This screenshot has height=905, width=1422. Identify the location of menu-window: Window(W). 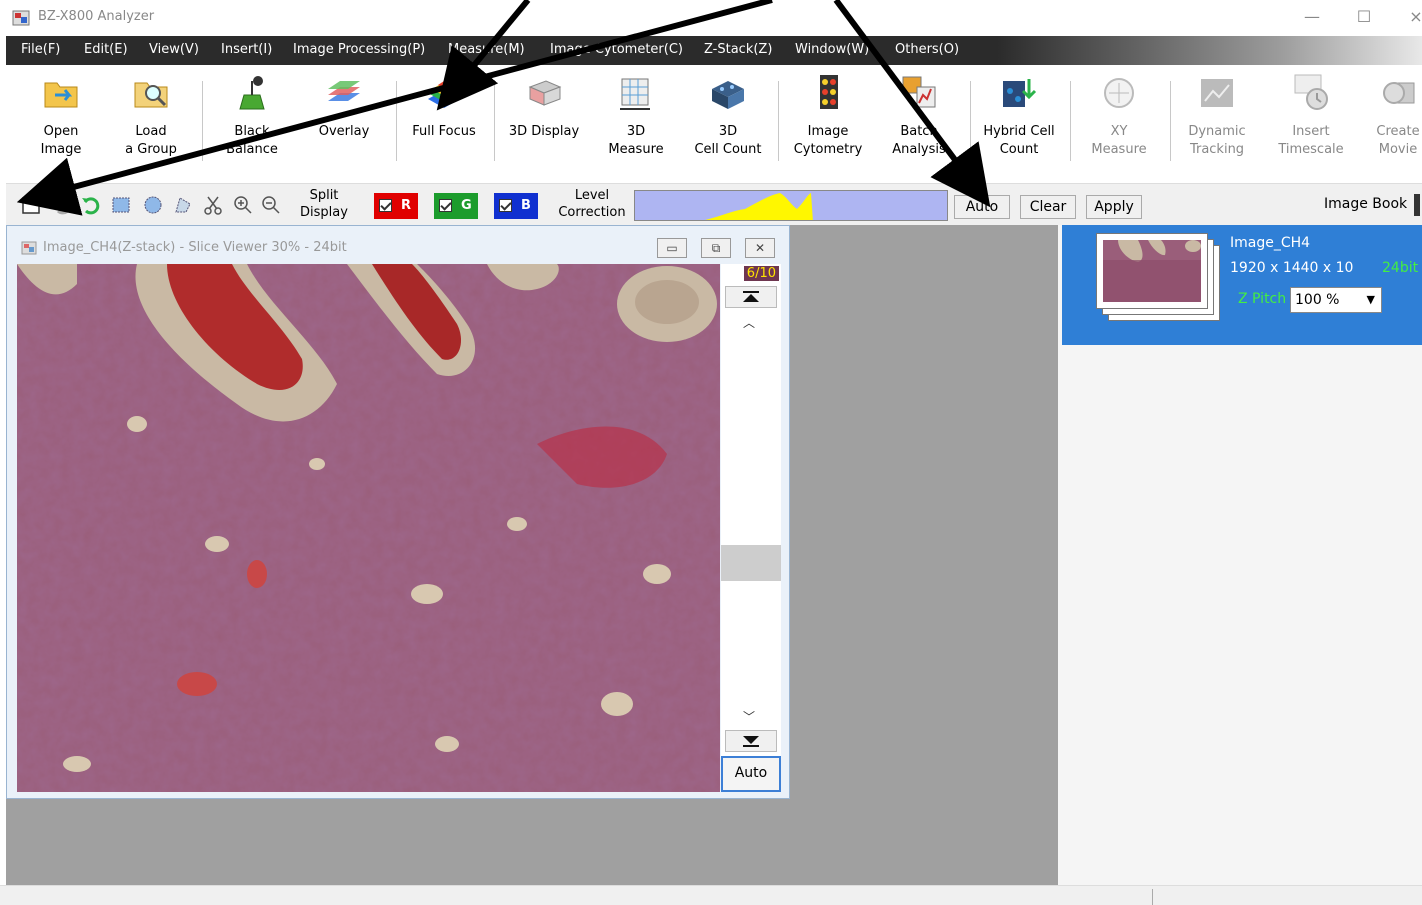
(832, 49).